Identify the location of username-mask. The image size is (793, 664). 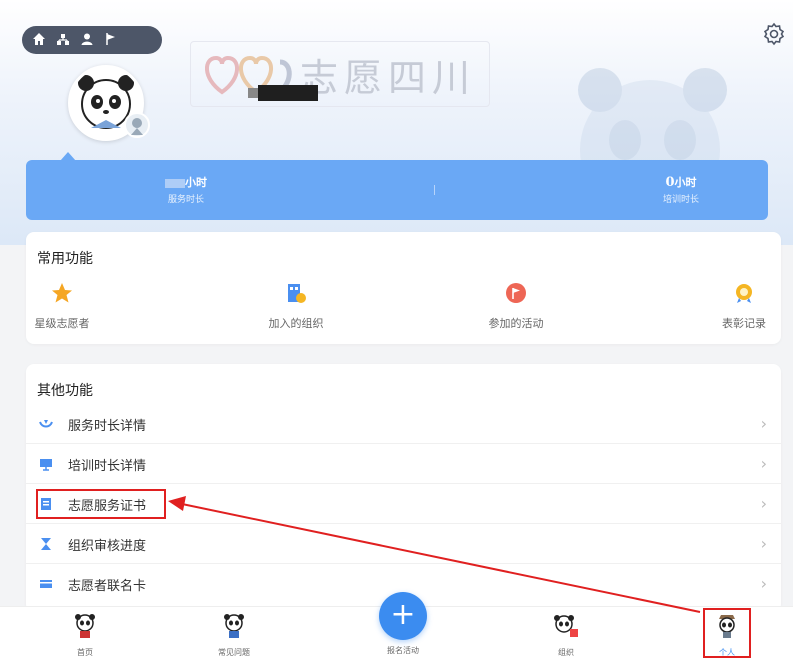
(288, 93).